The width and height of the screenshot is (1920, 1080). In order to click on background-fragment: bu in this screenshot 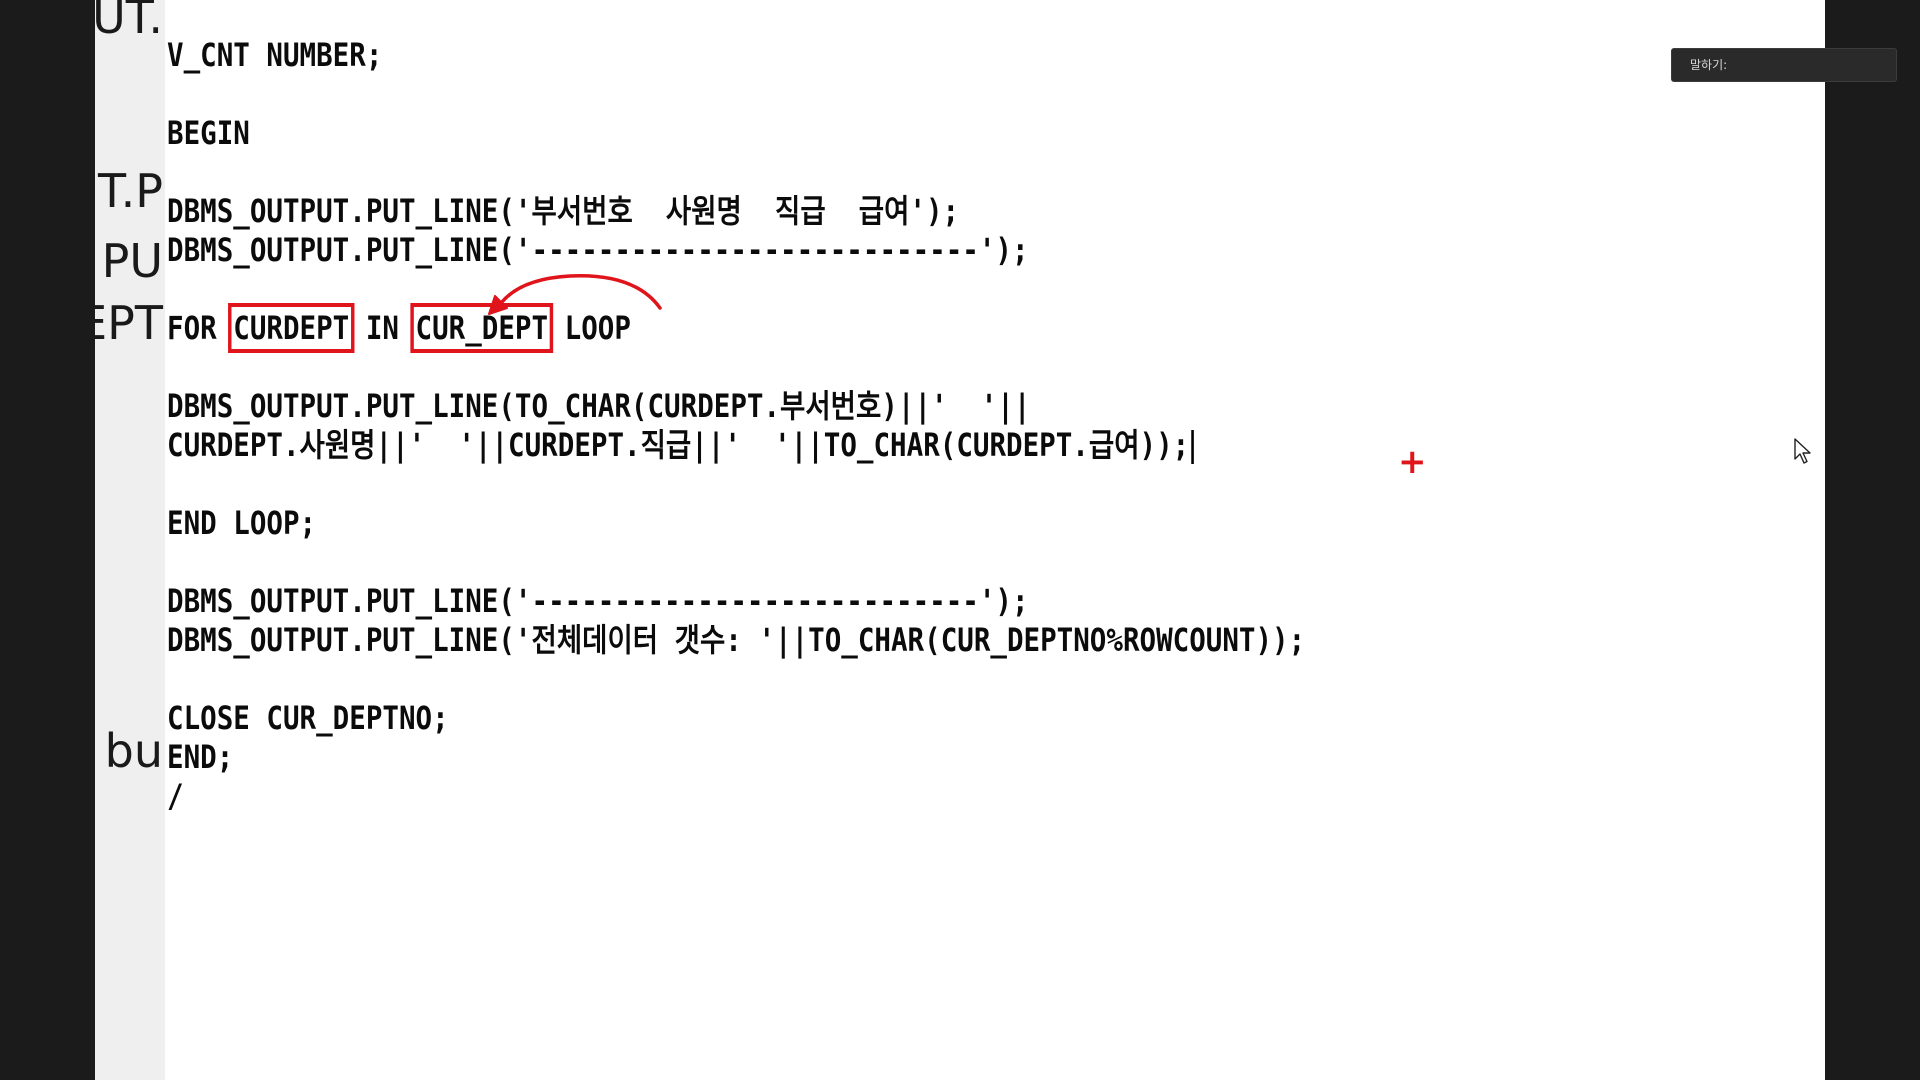, I will do `click(133, 751)`.